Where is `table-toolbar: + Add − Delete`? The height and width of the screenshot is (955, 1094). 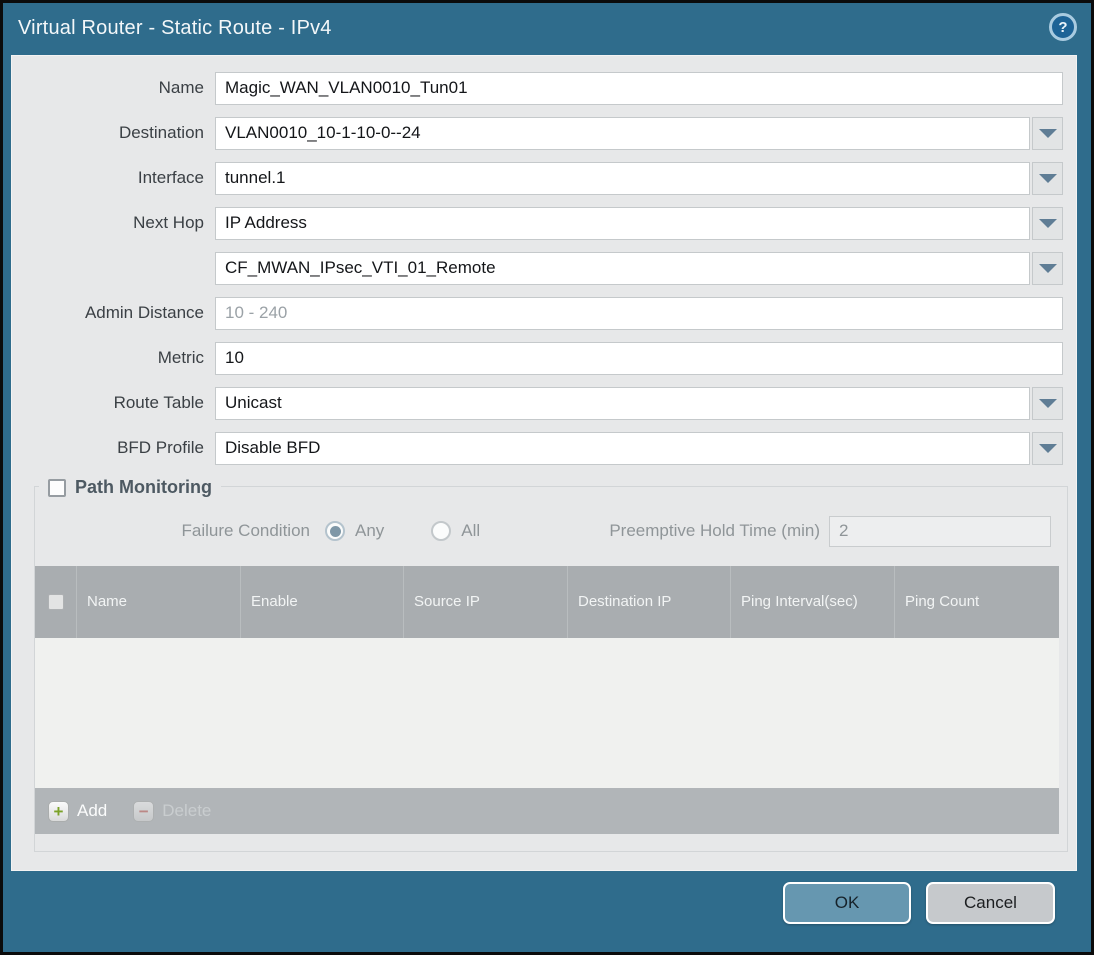
table-toolbar: + Add − Delete is located at coordinates (547, 811).